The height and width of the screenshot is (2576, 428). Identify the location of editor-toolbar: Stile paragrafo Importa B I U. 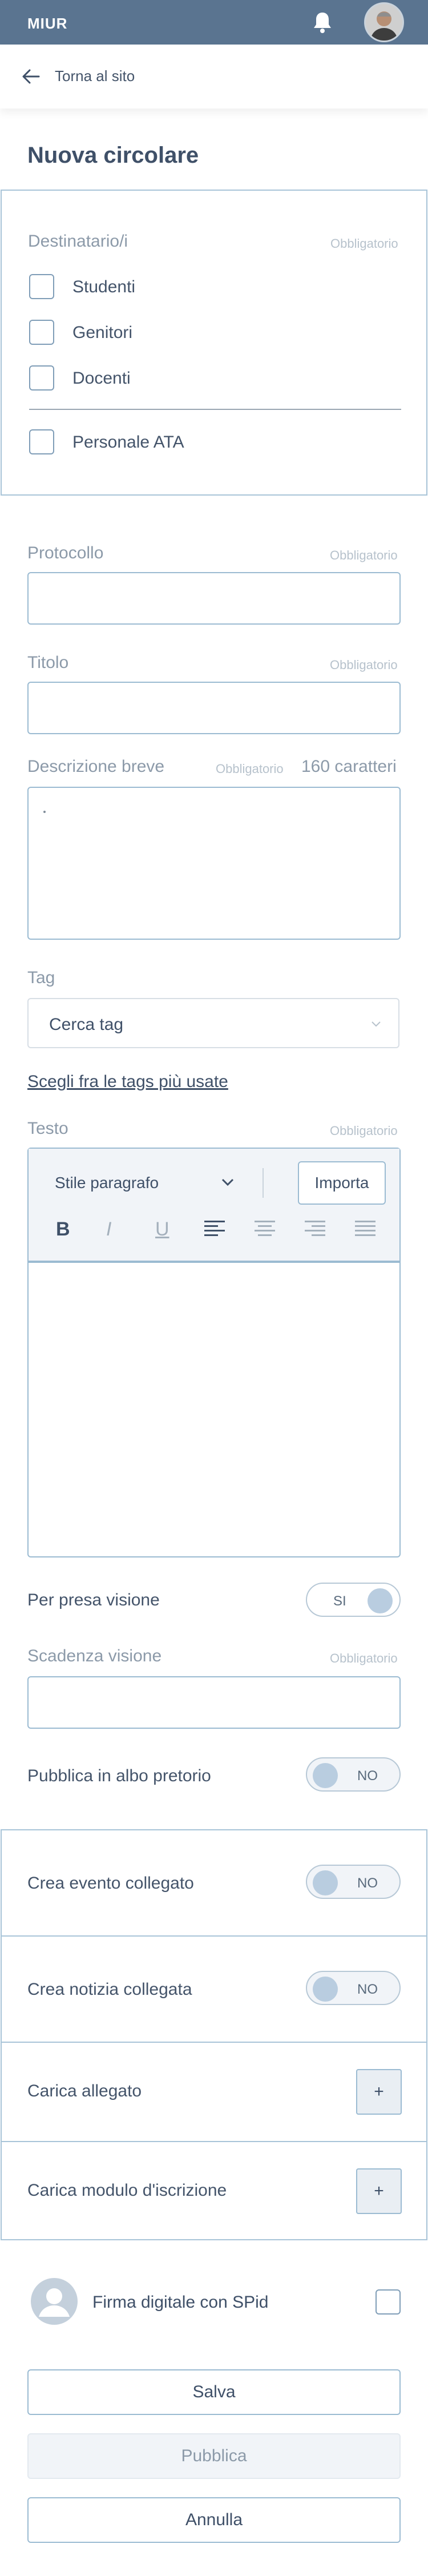
(214, 1206).